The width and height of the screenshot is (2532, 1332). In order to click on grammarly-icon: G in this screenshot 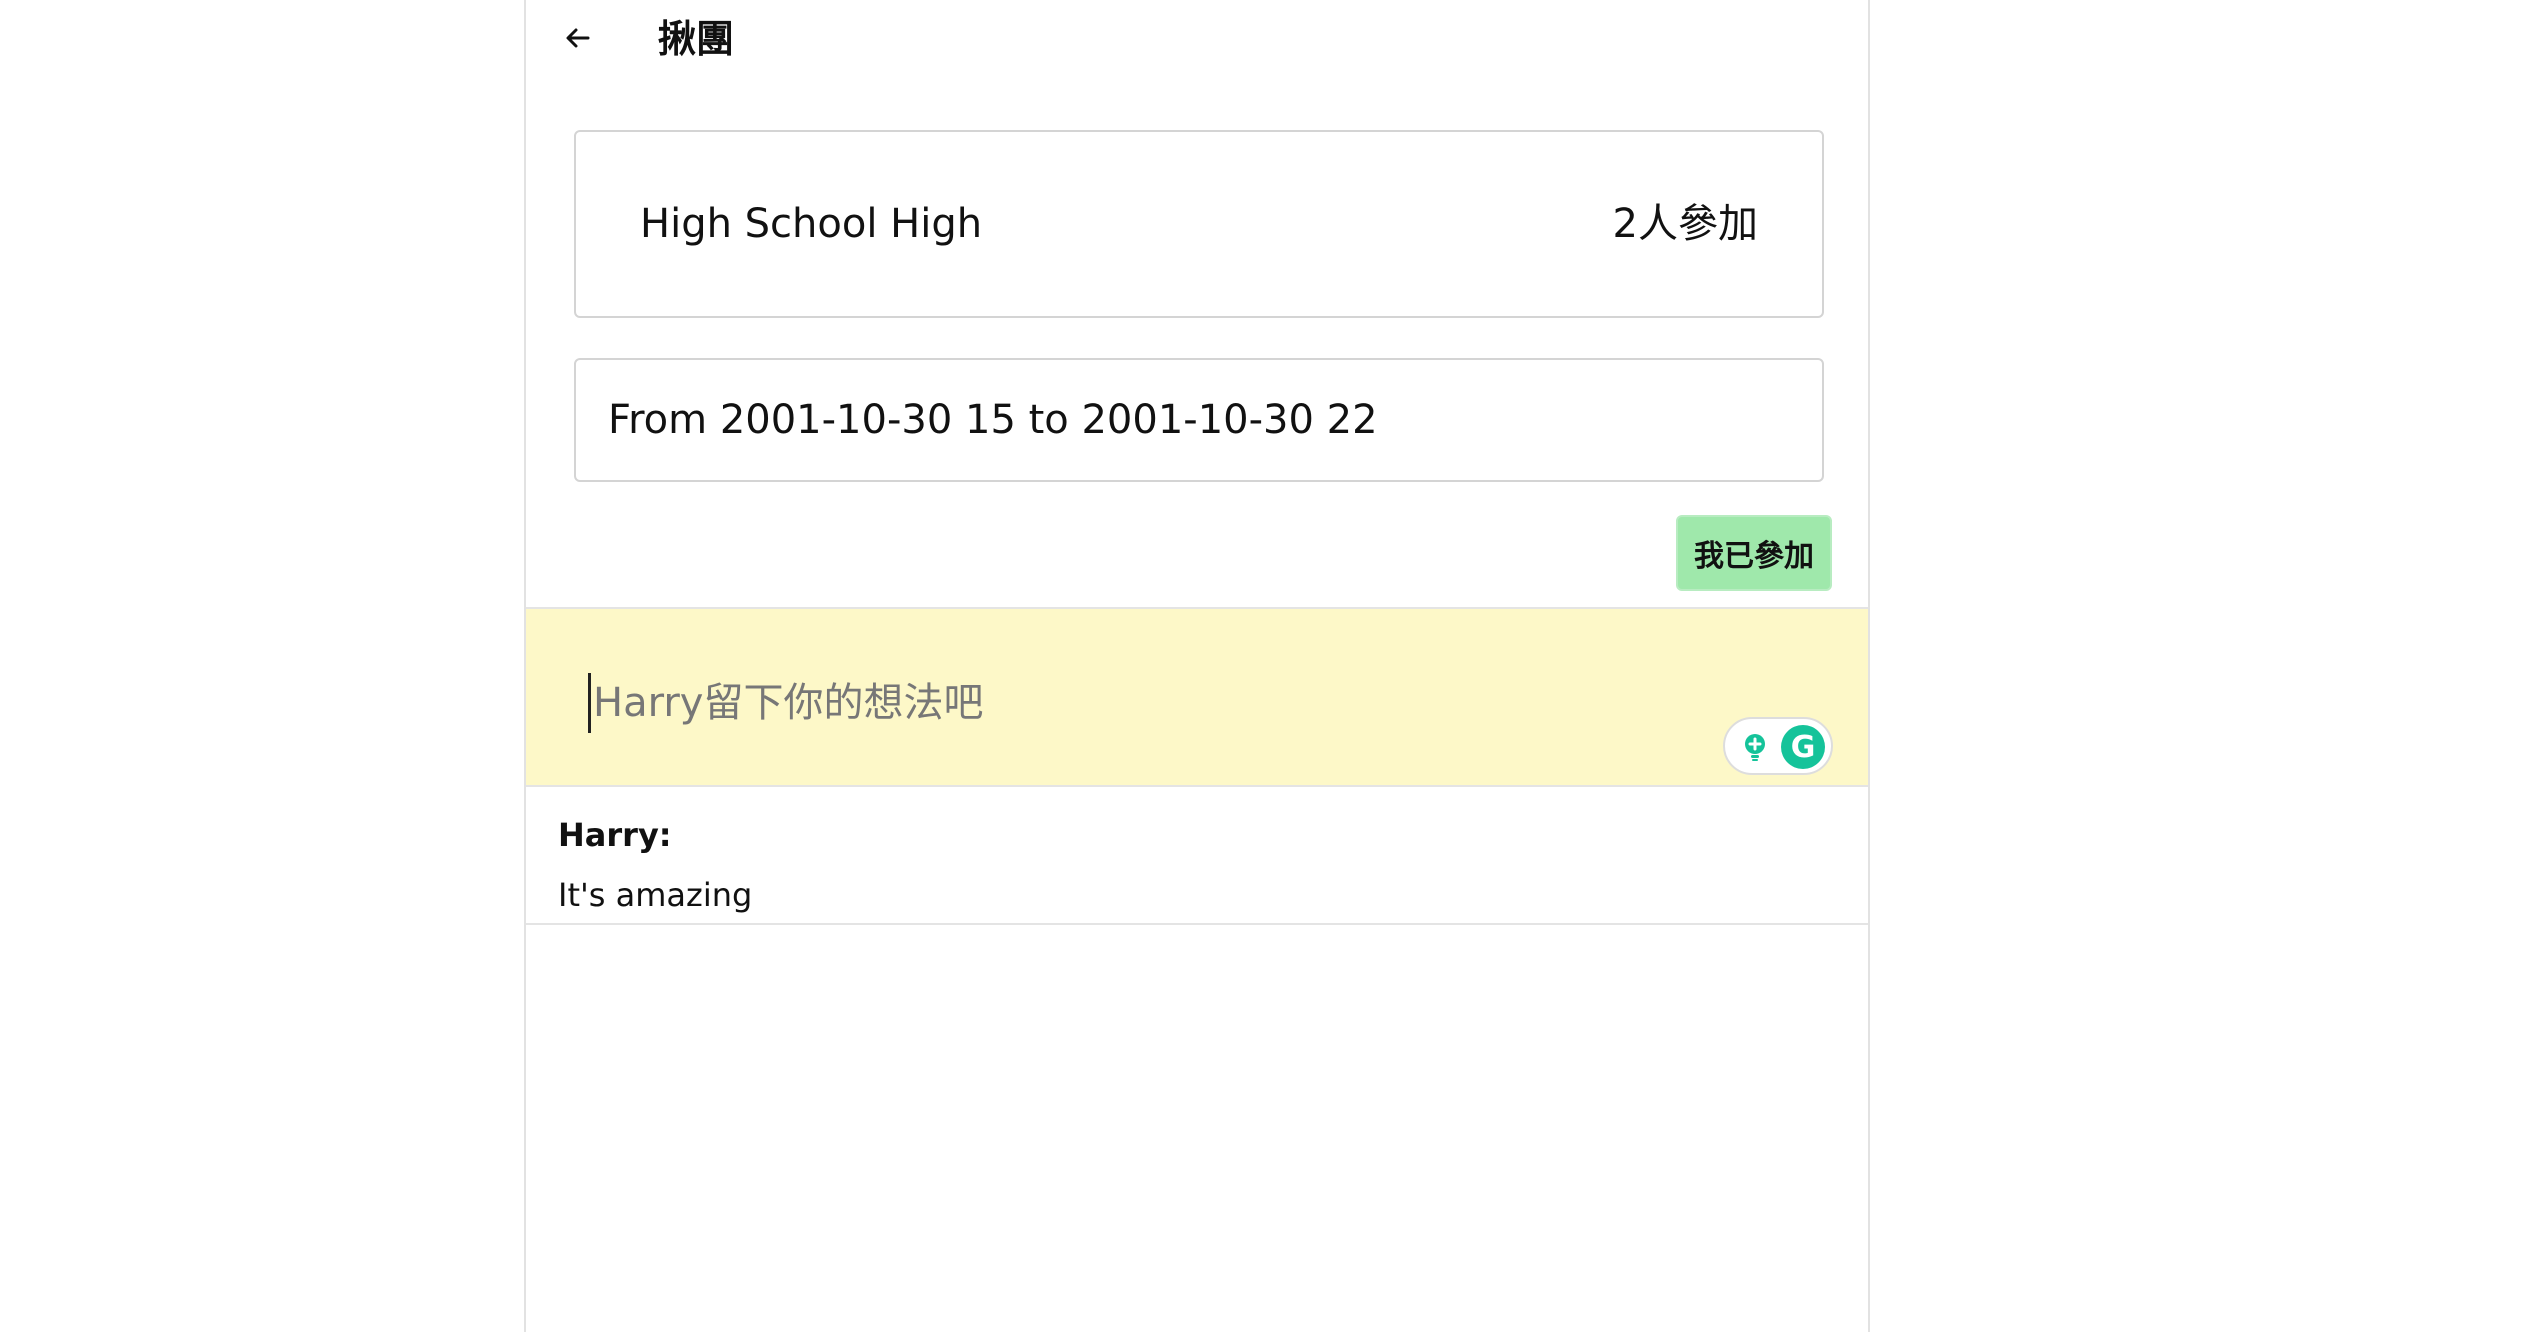, I will do `click(1803, 747)`.